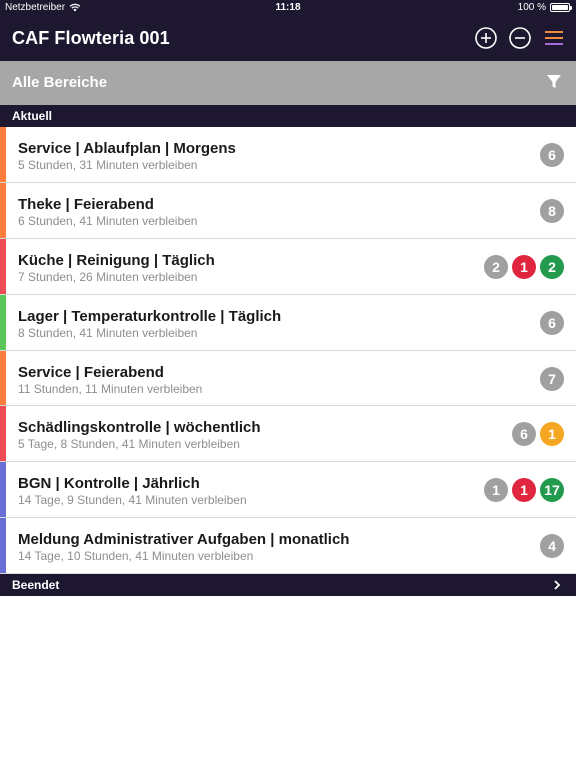 The height and width of the screenshot is (768, 576). I want to click on count-badge: 4, so click(552, 546).